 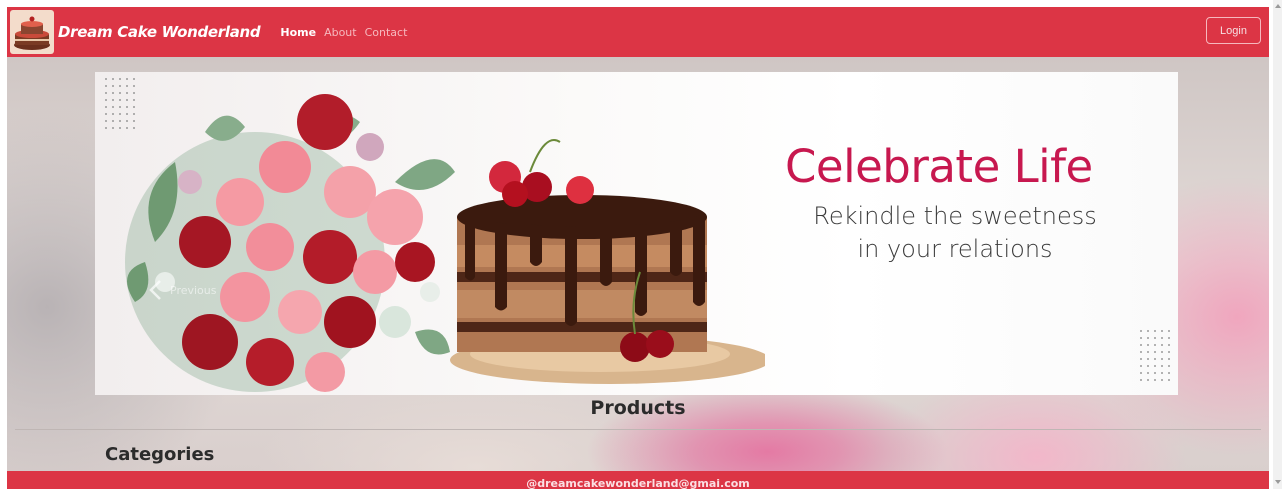 What do you see at coordinates (159, 32) in the screenshot?
I see `brand-name: Dream Cake Wonderland` at bounding box center [159, 32].